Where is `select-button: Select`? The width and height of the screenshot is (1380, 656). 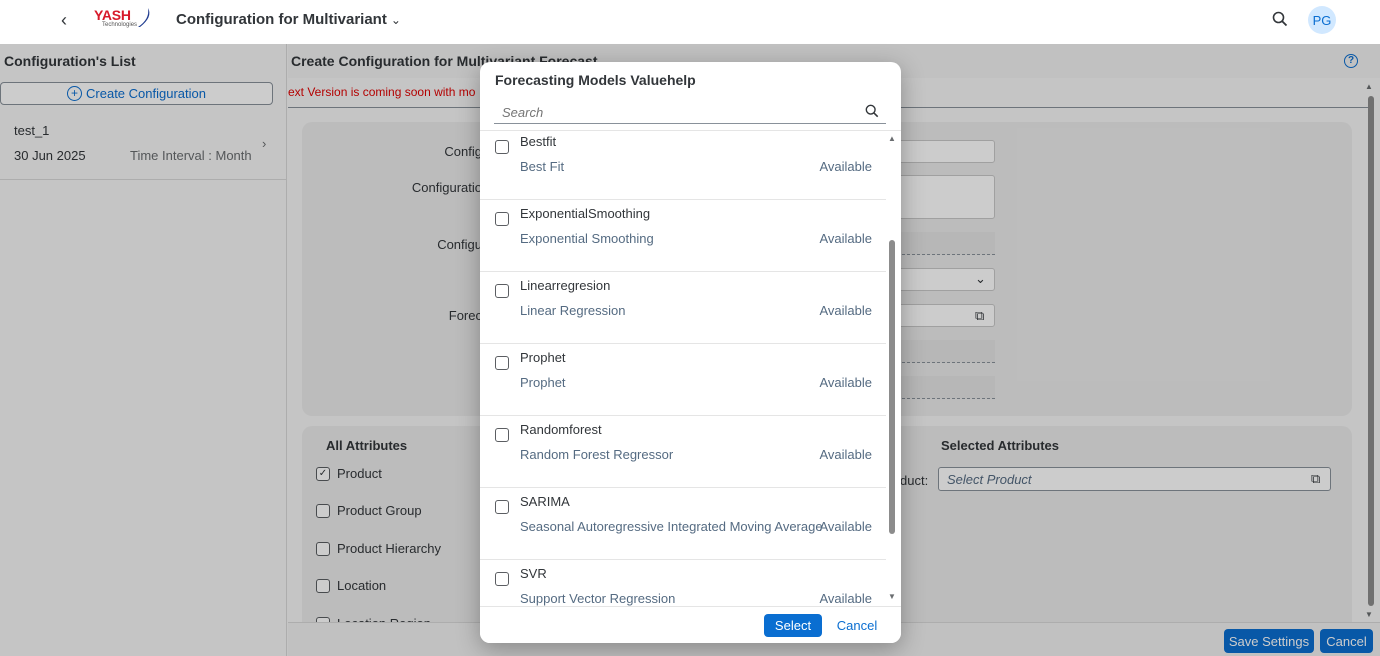
select-button: Select is located at coordinates (793, 625).